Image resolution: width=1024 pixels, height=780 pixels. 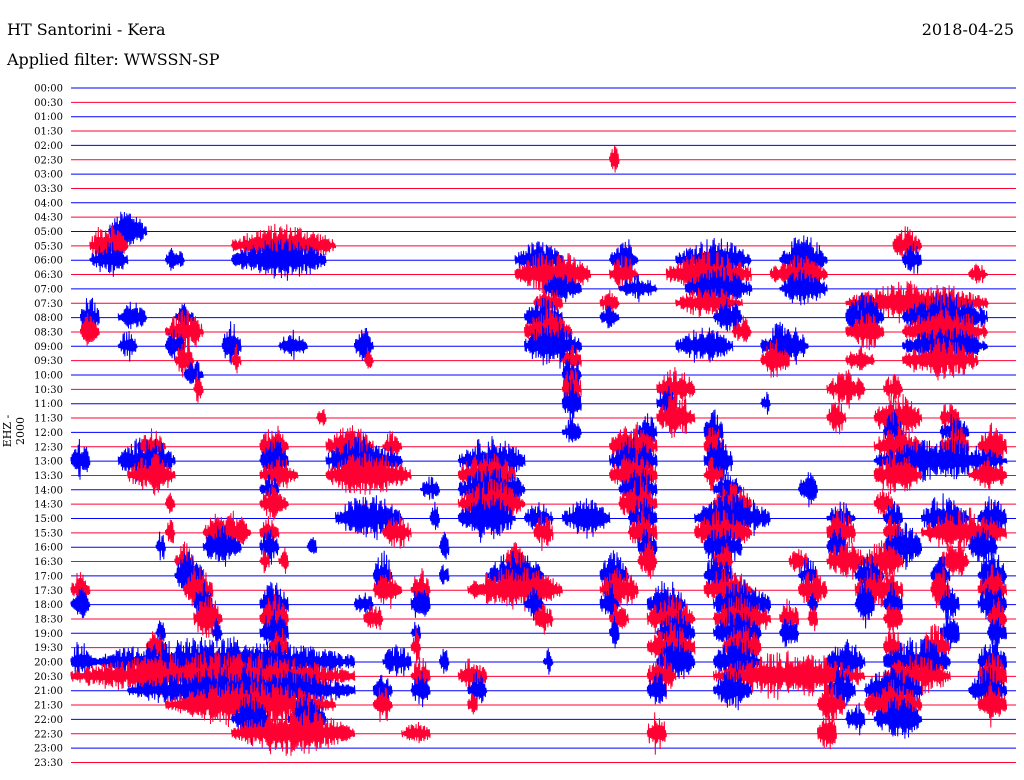 I want to click on time-tick-label: 17:00, so click(x=48, y=576).